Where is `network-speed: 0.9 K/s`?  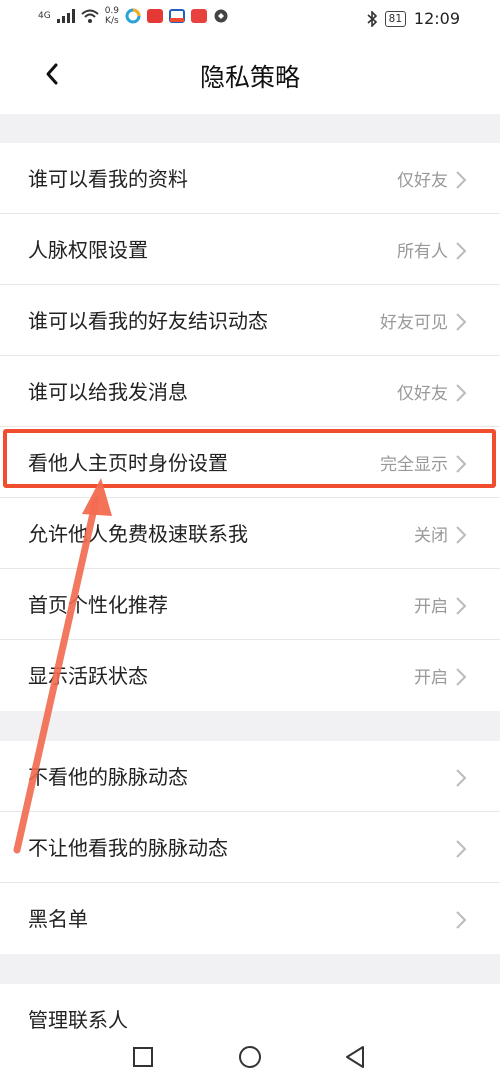
network-speed: 0.9 K/s is located at coordinates (112, 16).